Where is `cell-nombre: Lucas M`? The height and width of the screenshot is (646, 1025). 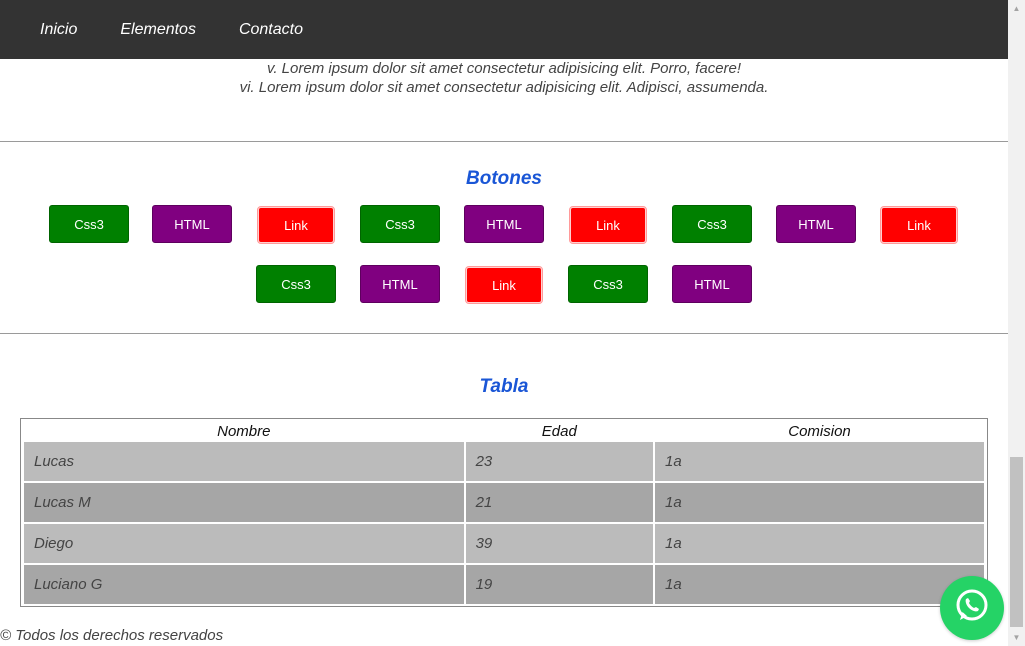
cell-nombre: Lucas M is located at coordinates (244, 503).